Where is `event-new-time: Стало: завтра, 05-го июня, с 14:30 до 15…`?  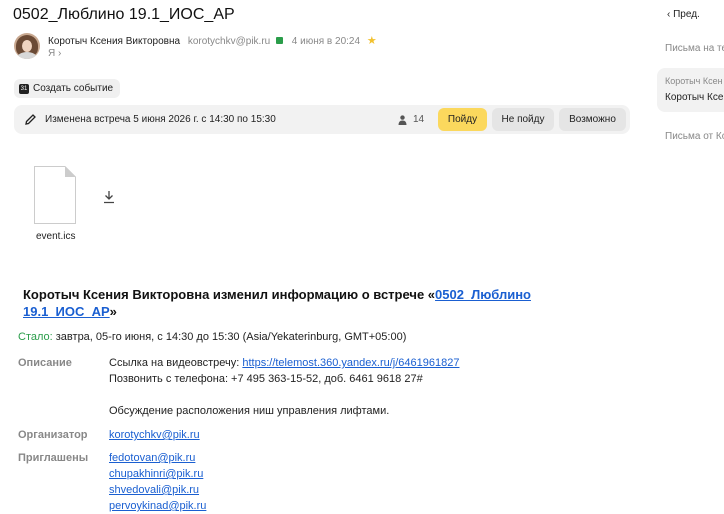
event-new-time: Стало: завтра, 05-го июня, с 14:30 до 15… is located at coordinates (212, 337).